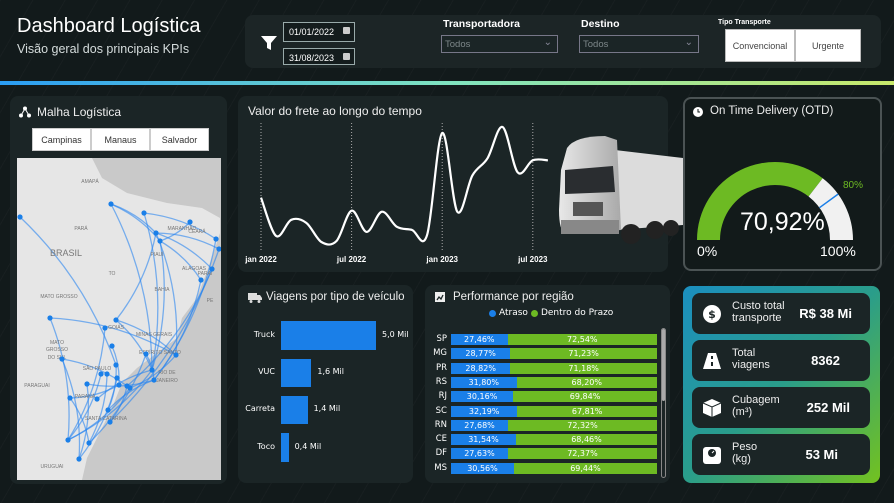 This screenshot has height=503, width=894. I want to click on salvador-button: Salvador, so click(179, 139).